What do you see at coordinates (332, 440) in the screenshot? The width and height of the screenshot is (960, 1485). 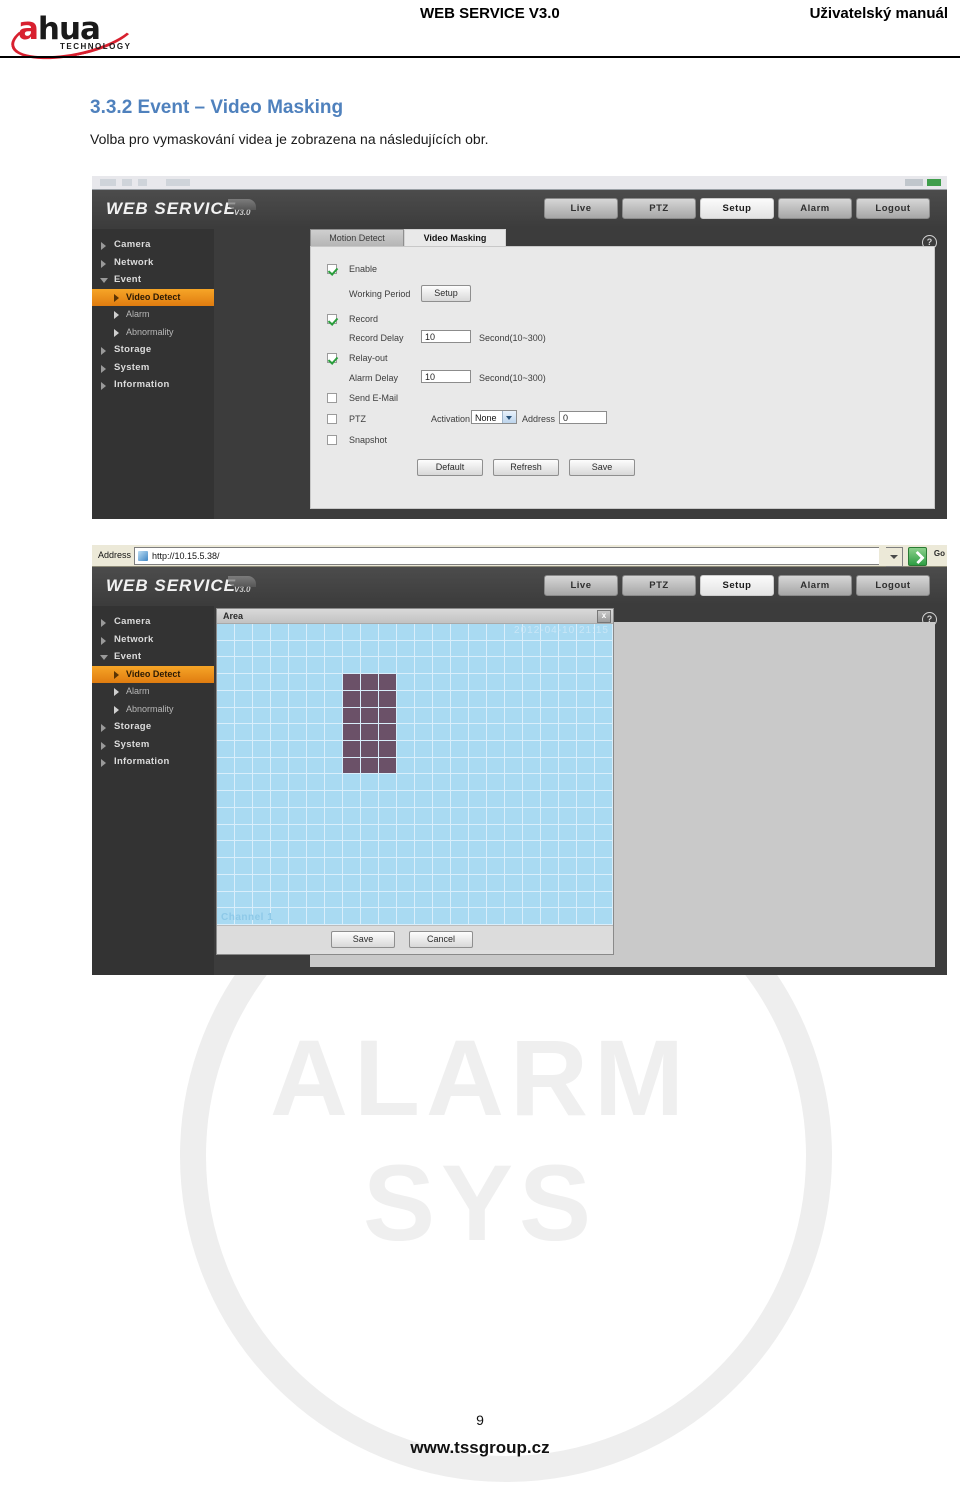 I see `snapshot-checkbox` at bounding box center [332, 440].